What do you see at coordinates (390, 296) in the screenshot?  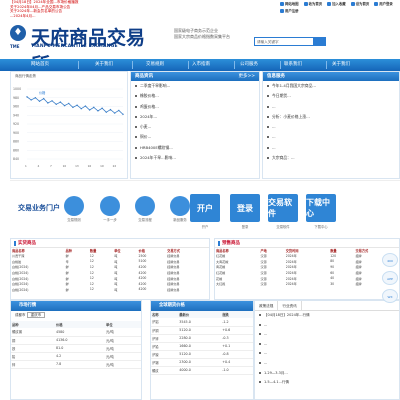 I see `wechat-icon: WX` at bounding box center [390, 296].